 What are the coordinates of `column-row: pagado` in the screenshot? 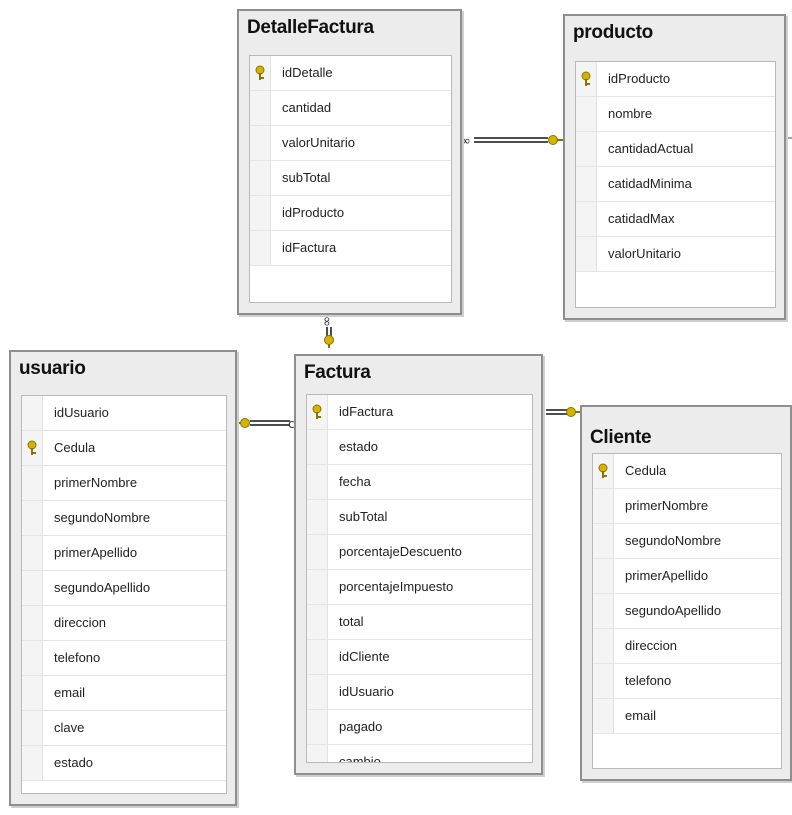 It's located at (419, 727).